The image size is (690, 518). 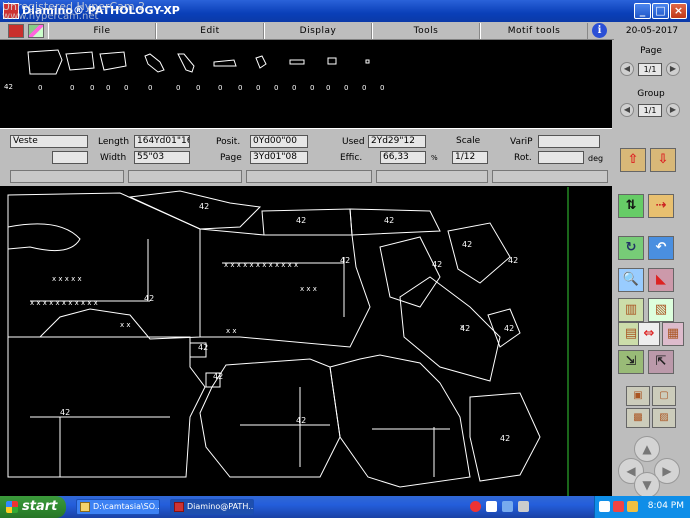 I want to click on slide-tool: ⇢, so click(x=661, y=206).